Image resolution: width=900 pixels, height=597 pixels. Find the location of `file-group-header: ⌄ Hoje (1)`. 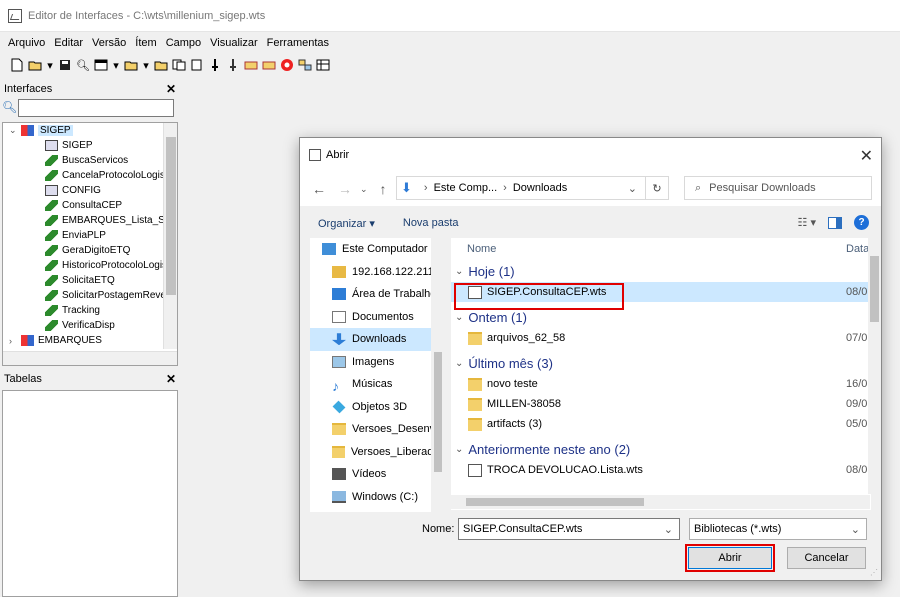

file-group-header: ⌄ Hoje (1) is located at coordinates (485, 271).